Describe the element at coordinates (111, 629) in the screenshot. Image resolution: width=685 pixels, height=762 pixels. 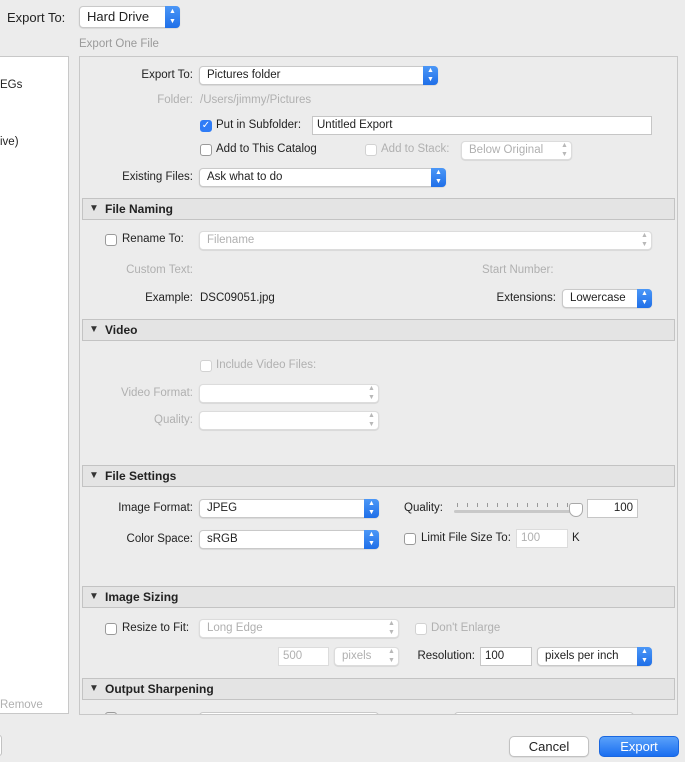
I see `resize-checkbox` at that location.